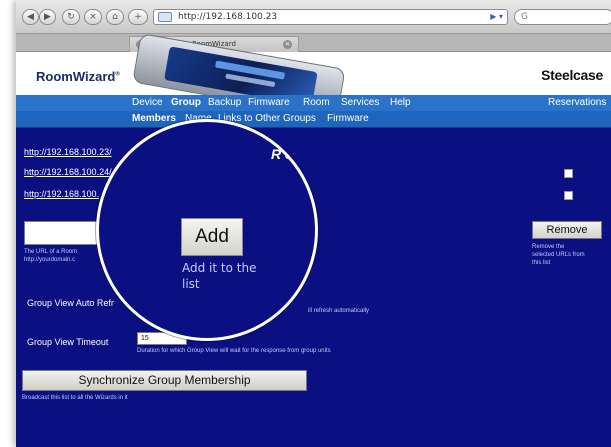 The image size is (611, 447). I want to click on nav-services: Services, so click(360, 102).